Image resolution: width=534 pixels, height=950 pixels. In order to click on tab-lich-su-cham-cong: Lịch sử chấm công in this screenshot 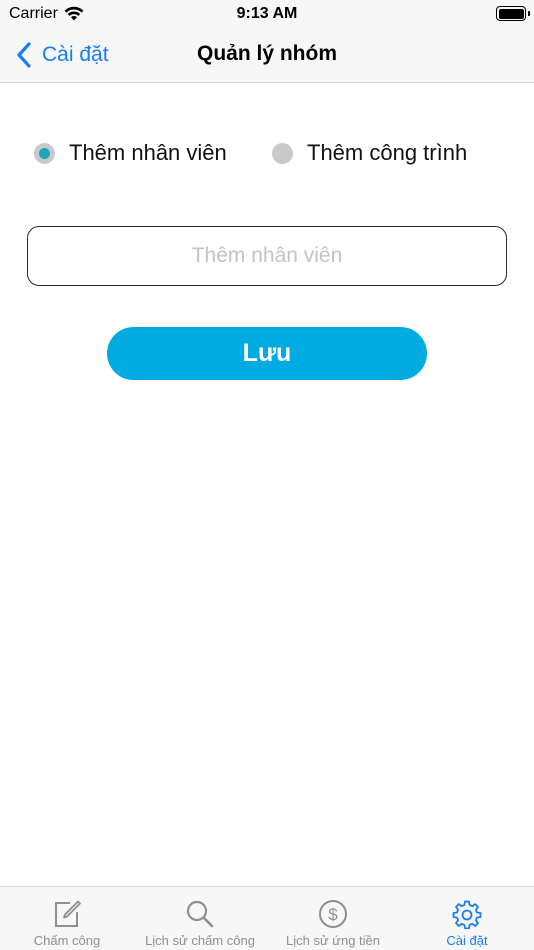, I will do `click(200, 918)`.